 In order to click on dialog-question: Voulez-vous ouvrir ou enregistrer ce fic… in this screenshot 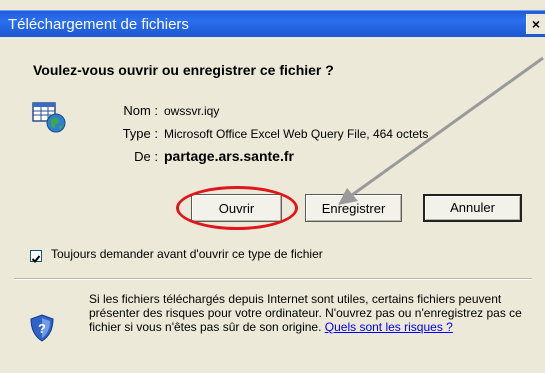, I will do `click(183, 70)`.